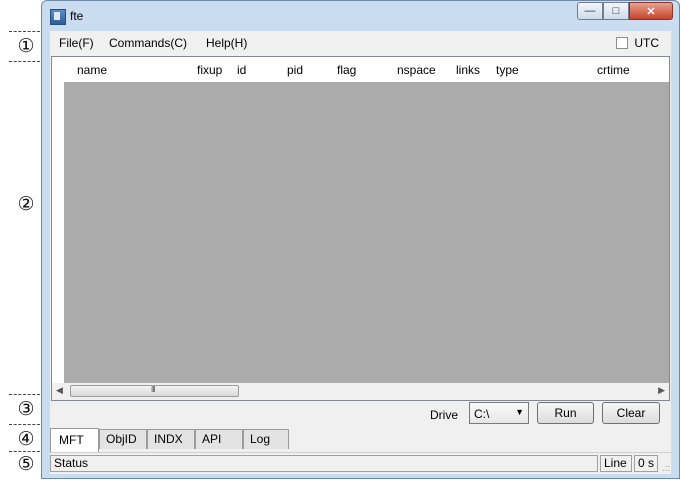  What do you see at coordinates (666, 468) in the screenshot?
I see `resize-grip-icon: .::` at bounding box center [666, 468].